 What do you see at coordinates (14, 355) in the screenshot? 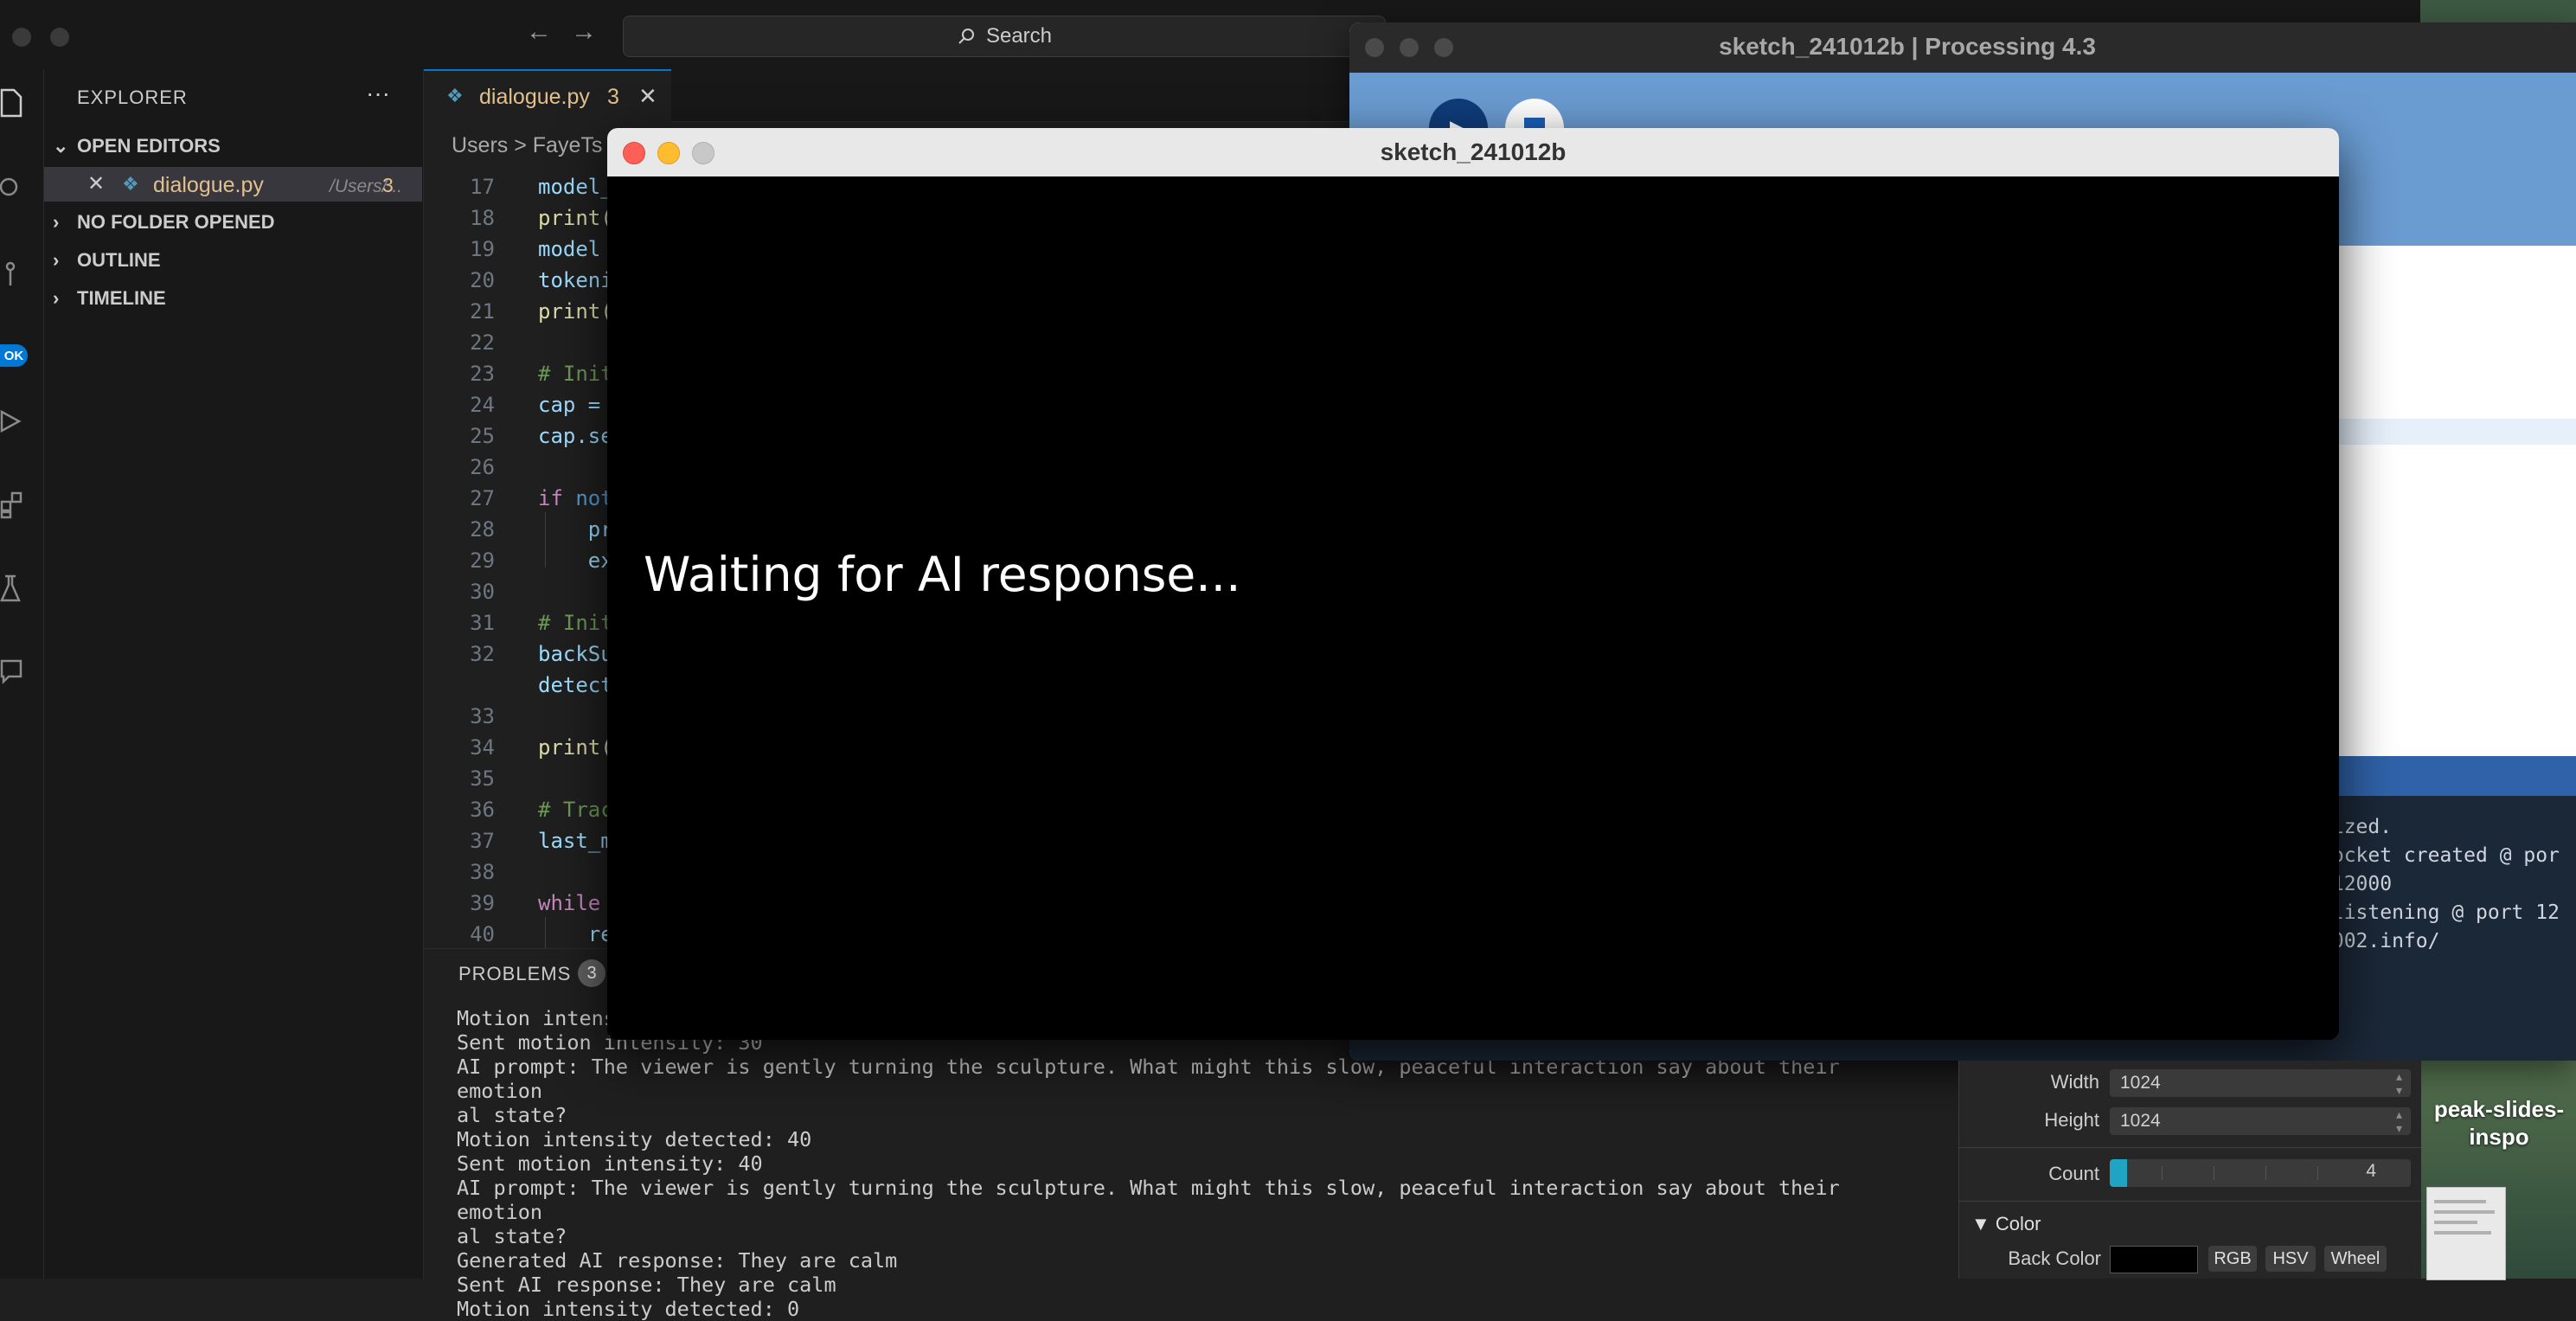
I see `source-control-badge: OK` at bounding box center [14, 355].